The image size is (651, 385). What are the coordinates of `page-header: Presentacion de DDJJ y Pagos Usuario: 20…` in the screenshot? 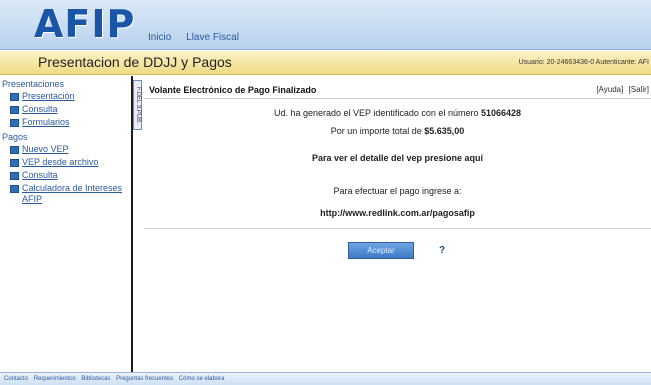 It's located at (325, 63).